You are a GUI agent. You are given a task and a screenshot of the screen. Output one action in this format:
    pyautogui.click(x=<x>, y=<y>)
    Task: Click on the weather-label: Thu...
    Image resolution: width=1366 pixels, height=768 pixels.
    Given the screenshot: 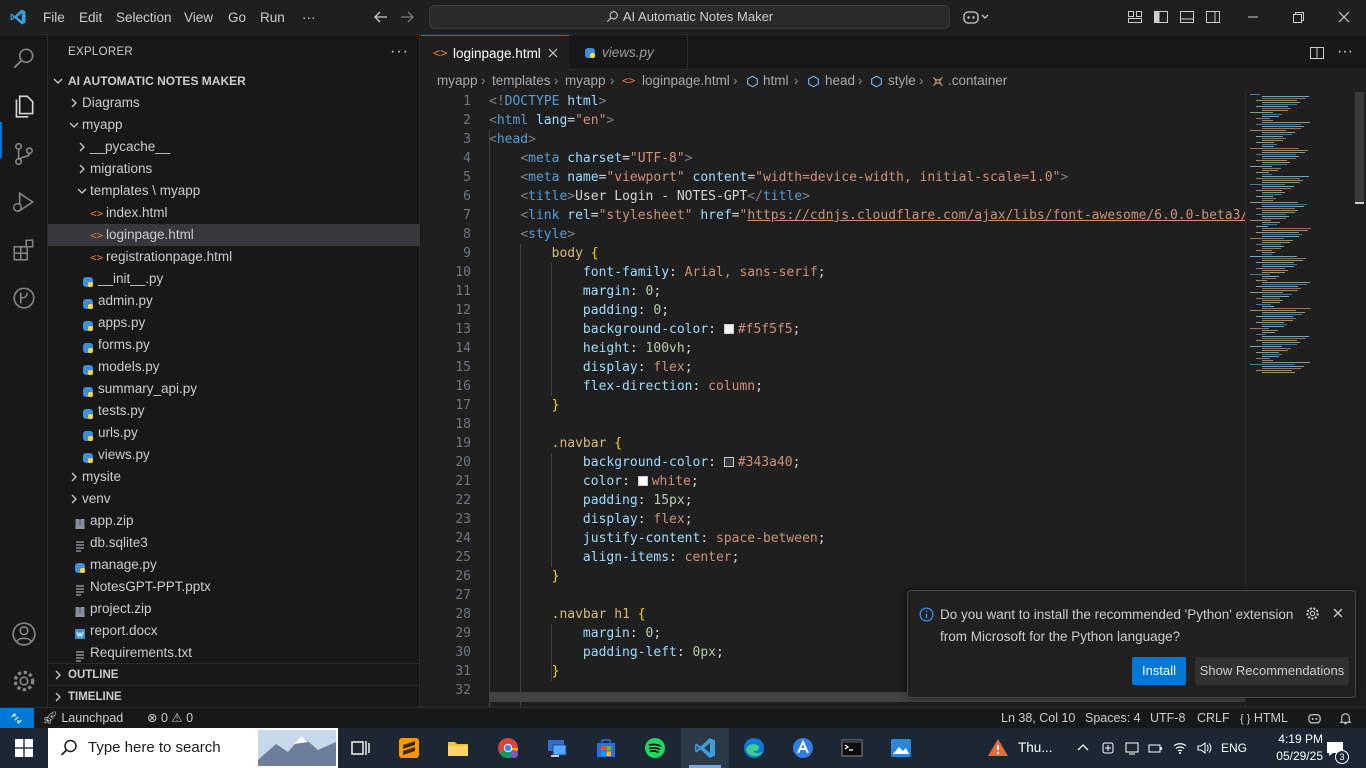 What is the action you would take?
    pyautogui.click(x=1035, y=748)
    